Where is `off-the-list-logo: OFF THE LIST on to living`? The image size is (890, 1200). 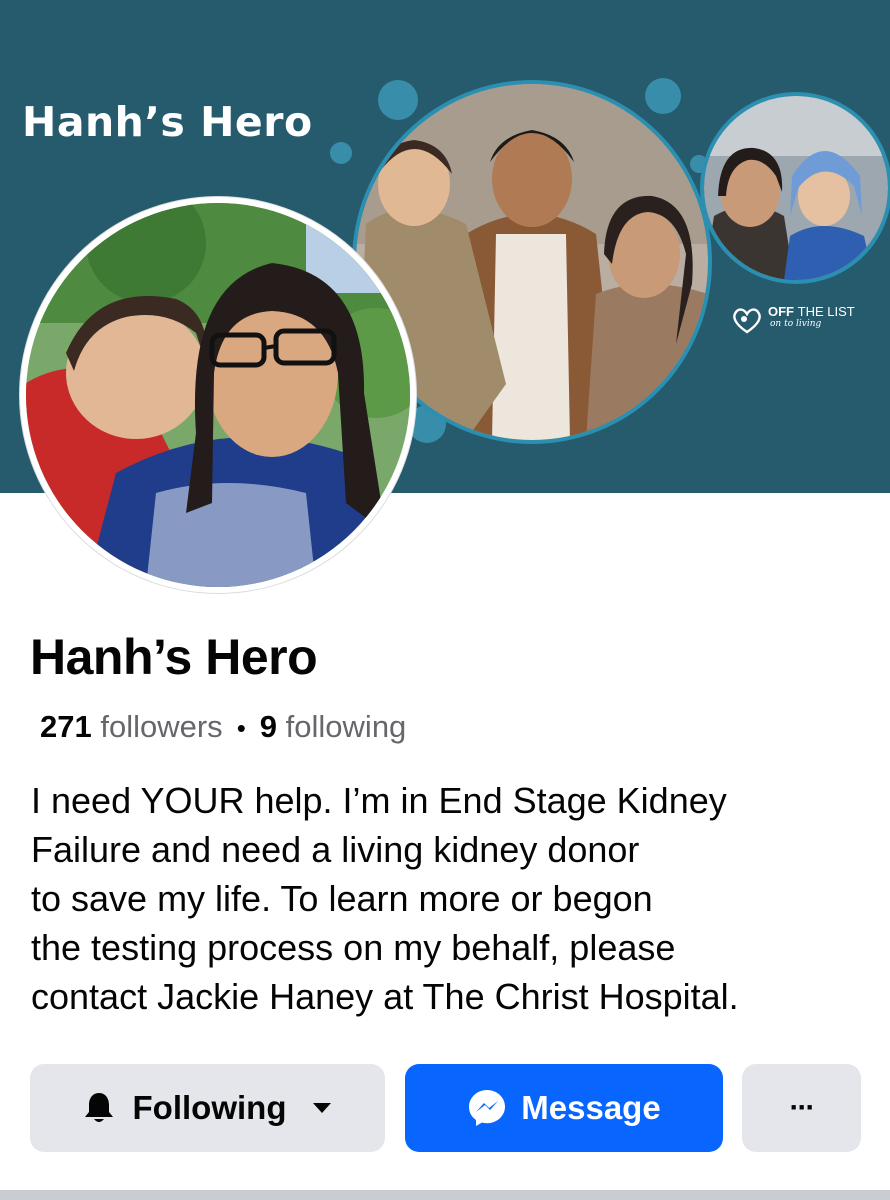
off-the-list-logo: OFF THE LIST on to living is located at coordinates (792, 320).